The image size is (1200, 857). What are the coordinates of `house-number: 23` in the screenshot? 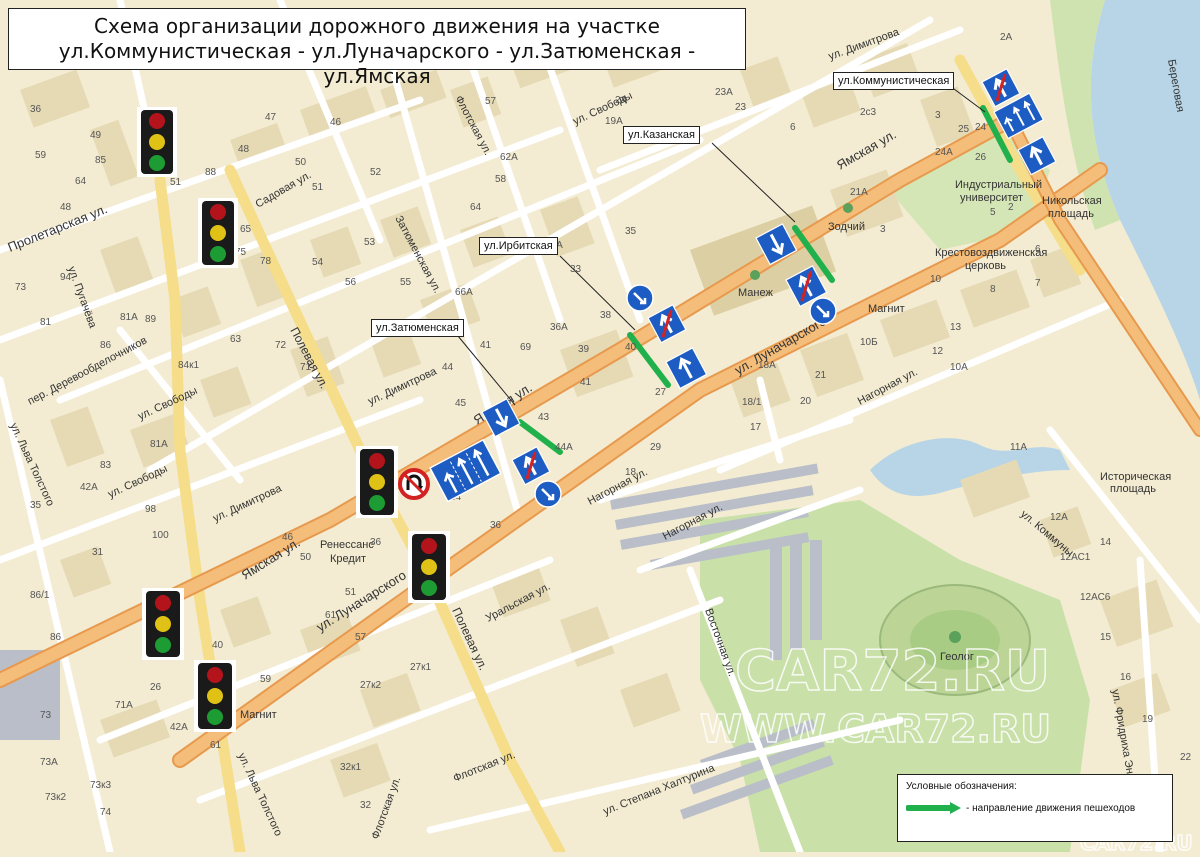 It's located at (741, 107).